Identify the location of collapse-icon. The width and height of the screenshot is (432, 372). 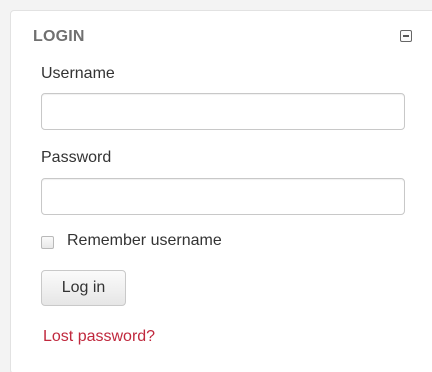
(406, 36).